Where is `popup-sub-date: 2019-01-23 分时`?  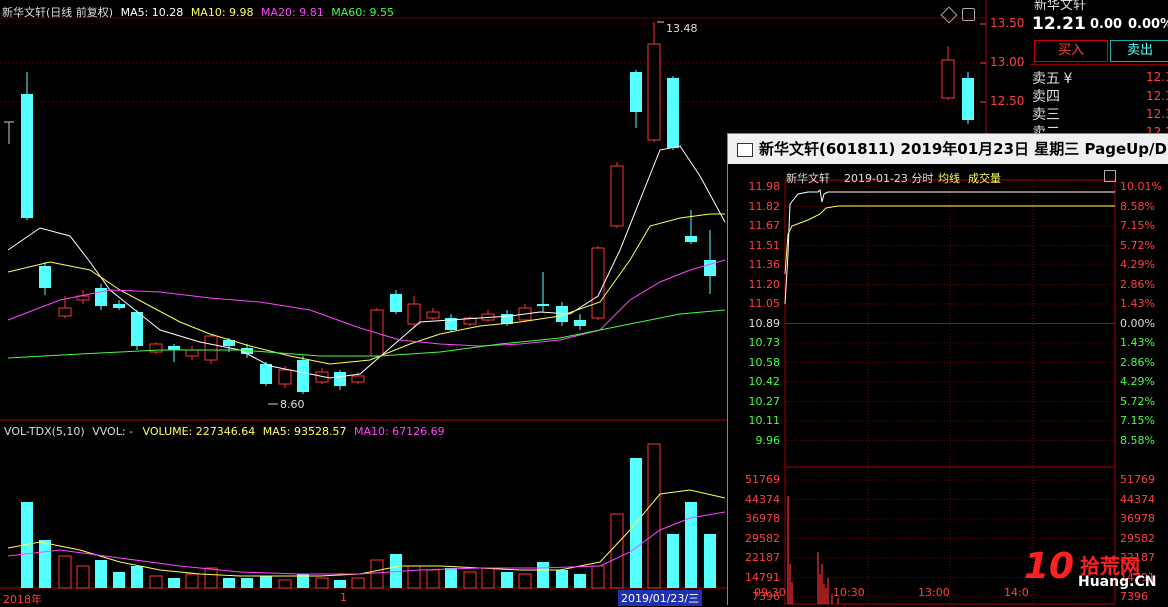 popup-sub-date: 2019-01-23 分时 is located at coordinates (889, 178).